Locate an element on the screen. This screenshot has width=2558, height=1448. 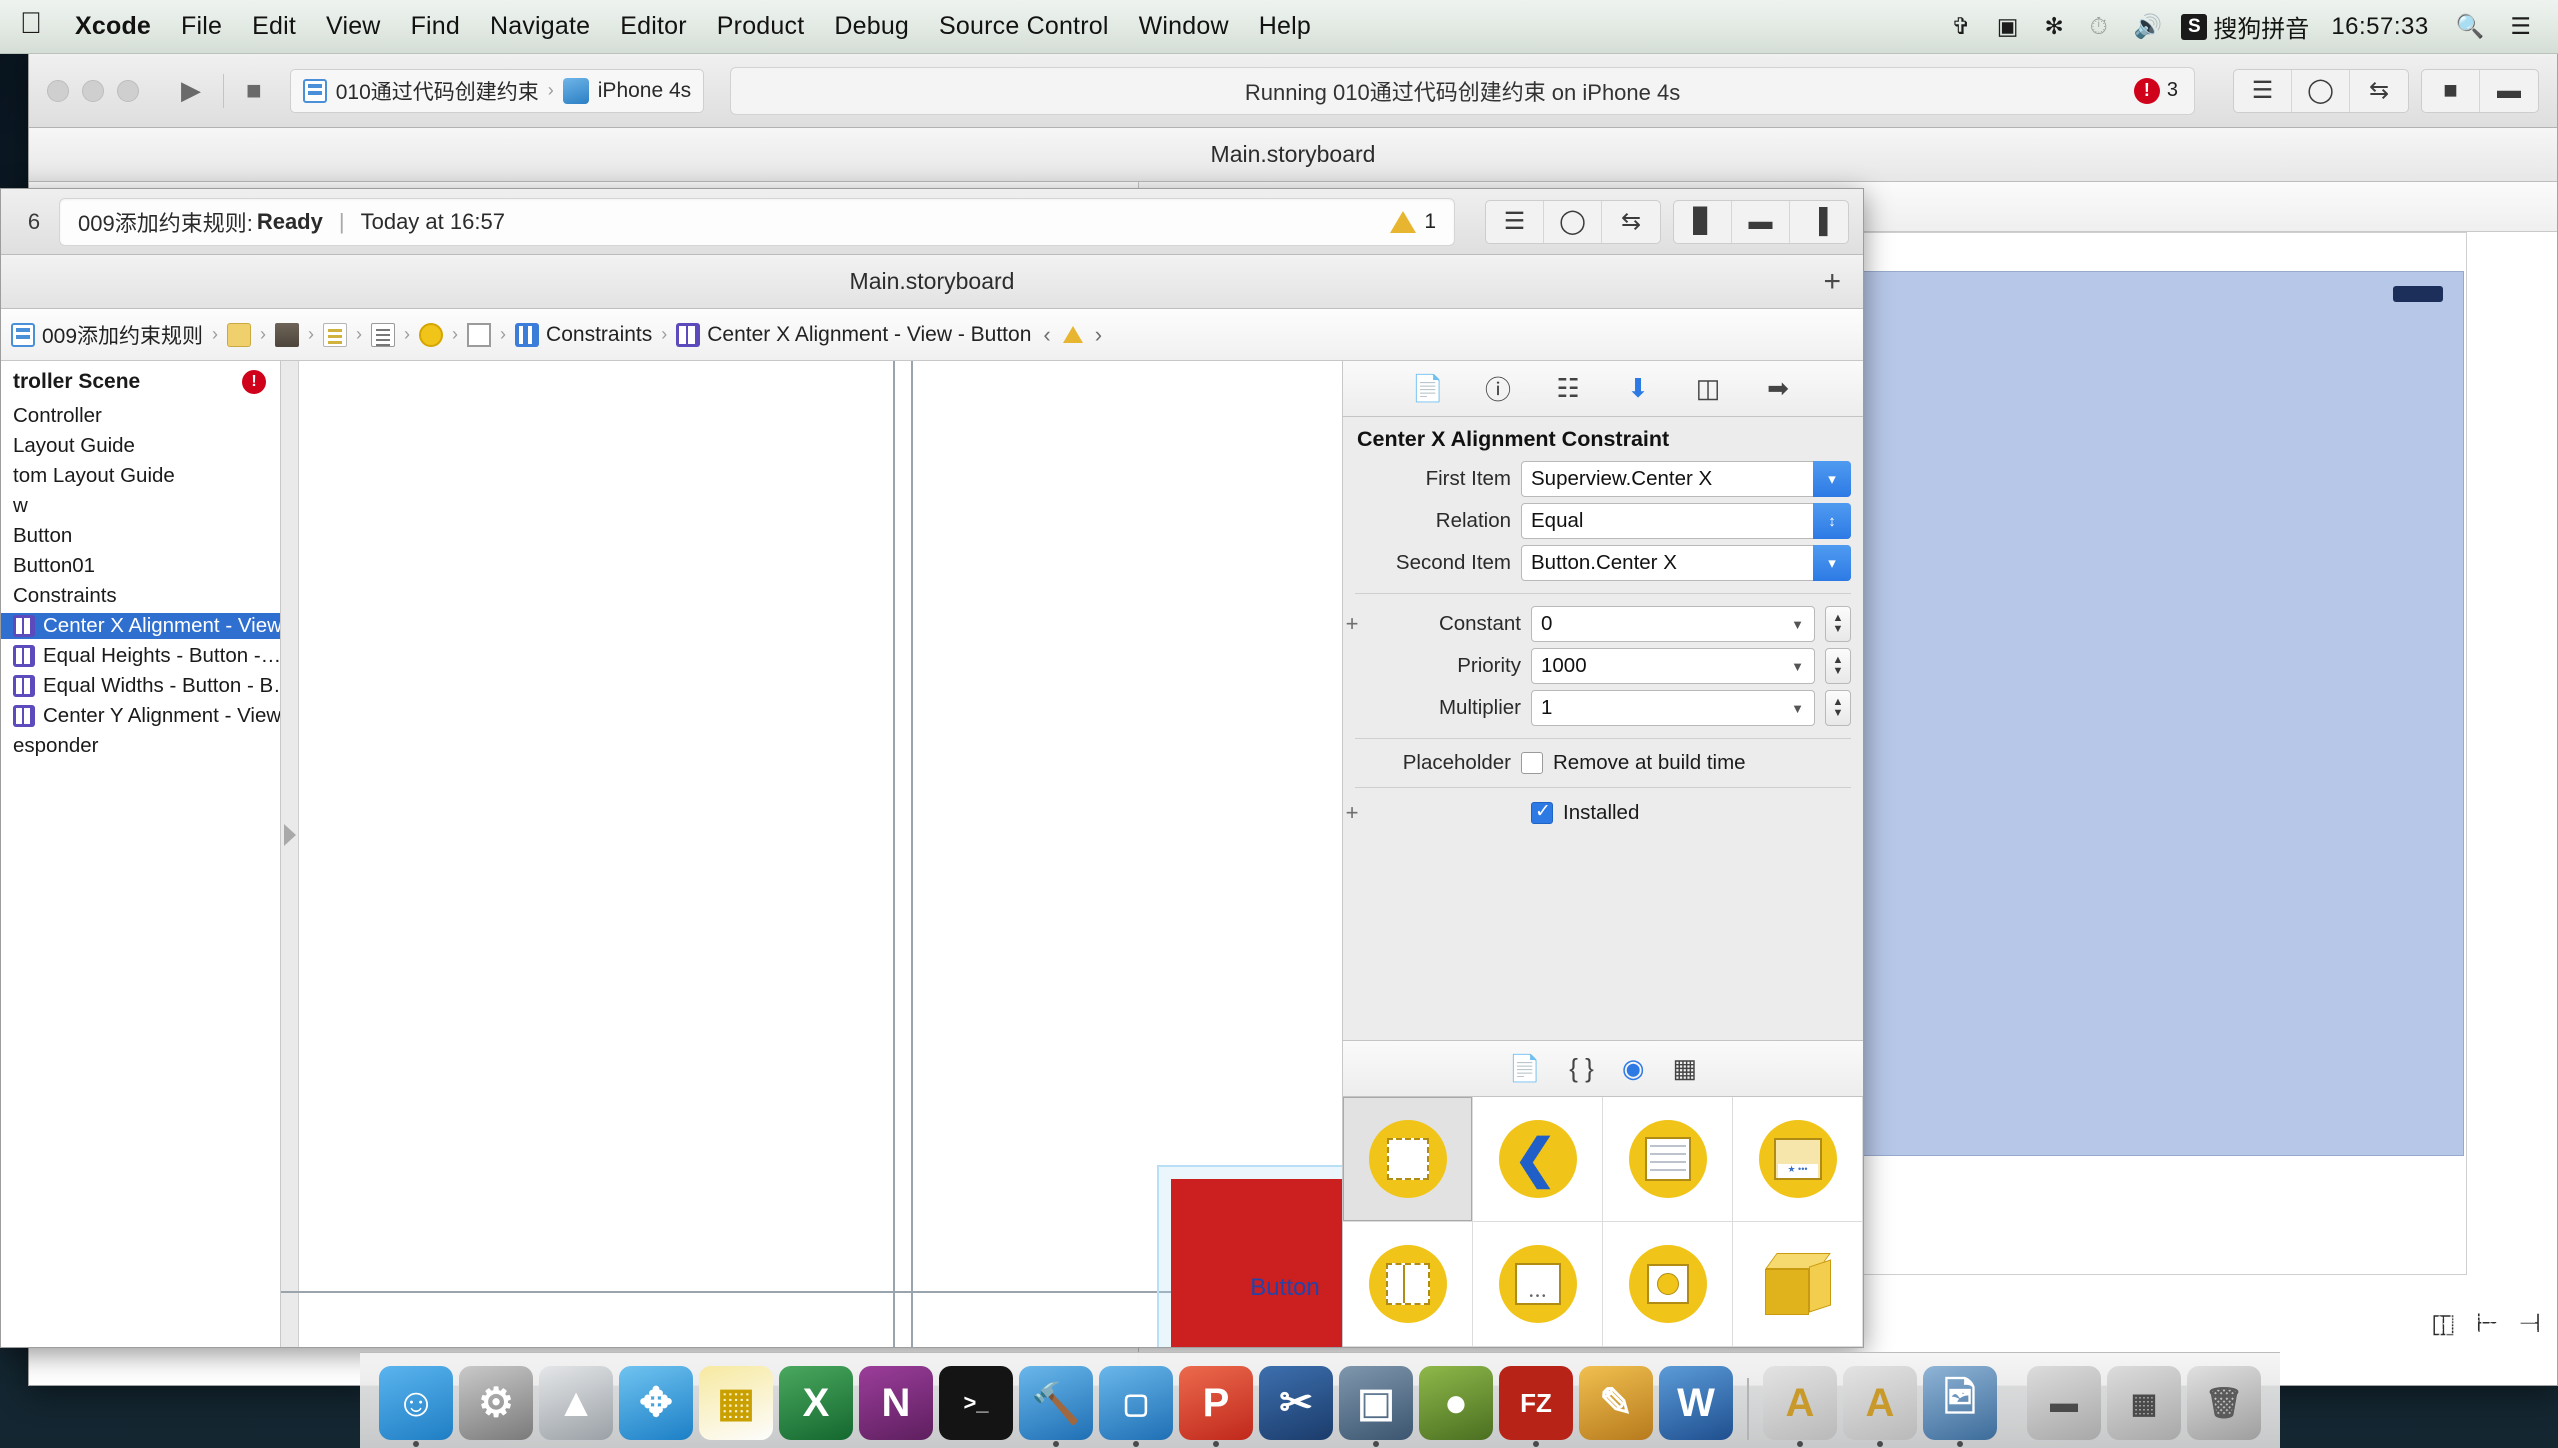
library-item-gl-kit-view-controller is located at coordinates (1668, 1284).